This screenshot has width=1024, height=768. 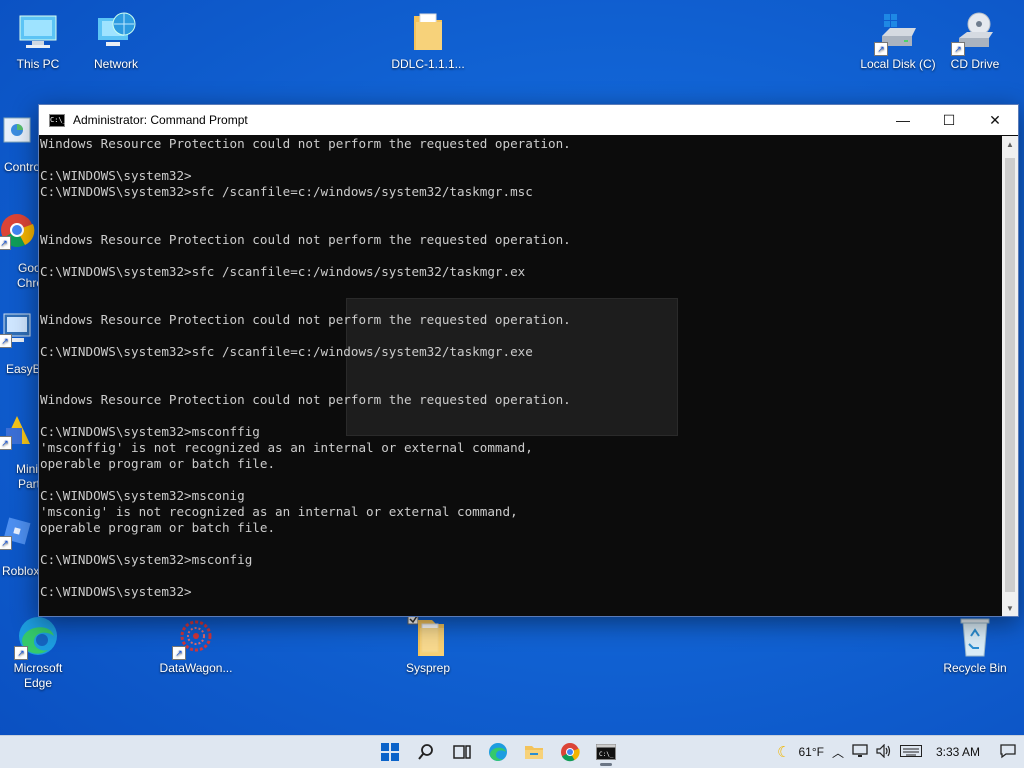 What do you see at coordinates (975, 636) in the screenshot?
I see `recycle-bin-icon` at bounding box center [975, 636].